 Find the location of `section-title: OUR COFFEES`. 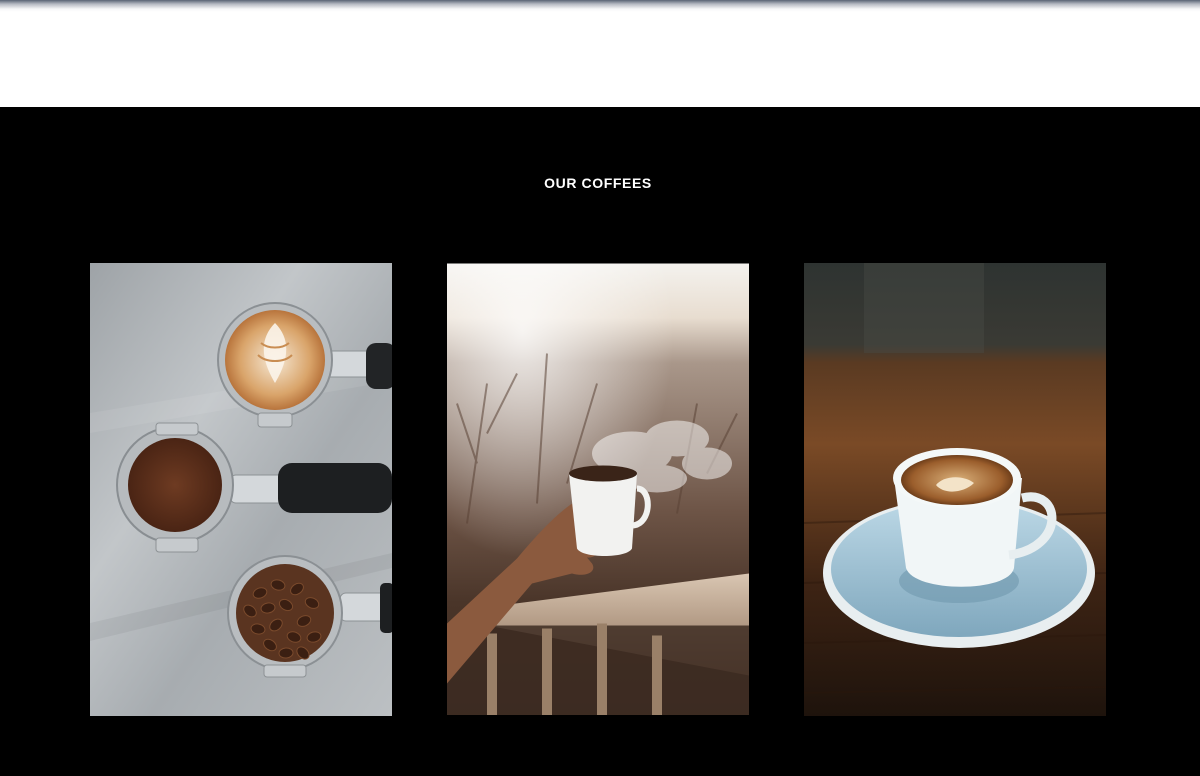

section-title: OUR COFFEES is located at coordinates (598, 183).